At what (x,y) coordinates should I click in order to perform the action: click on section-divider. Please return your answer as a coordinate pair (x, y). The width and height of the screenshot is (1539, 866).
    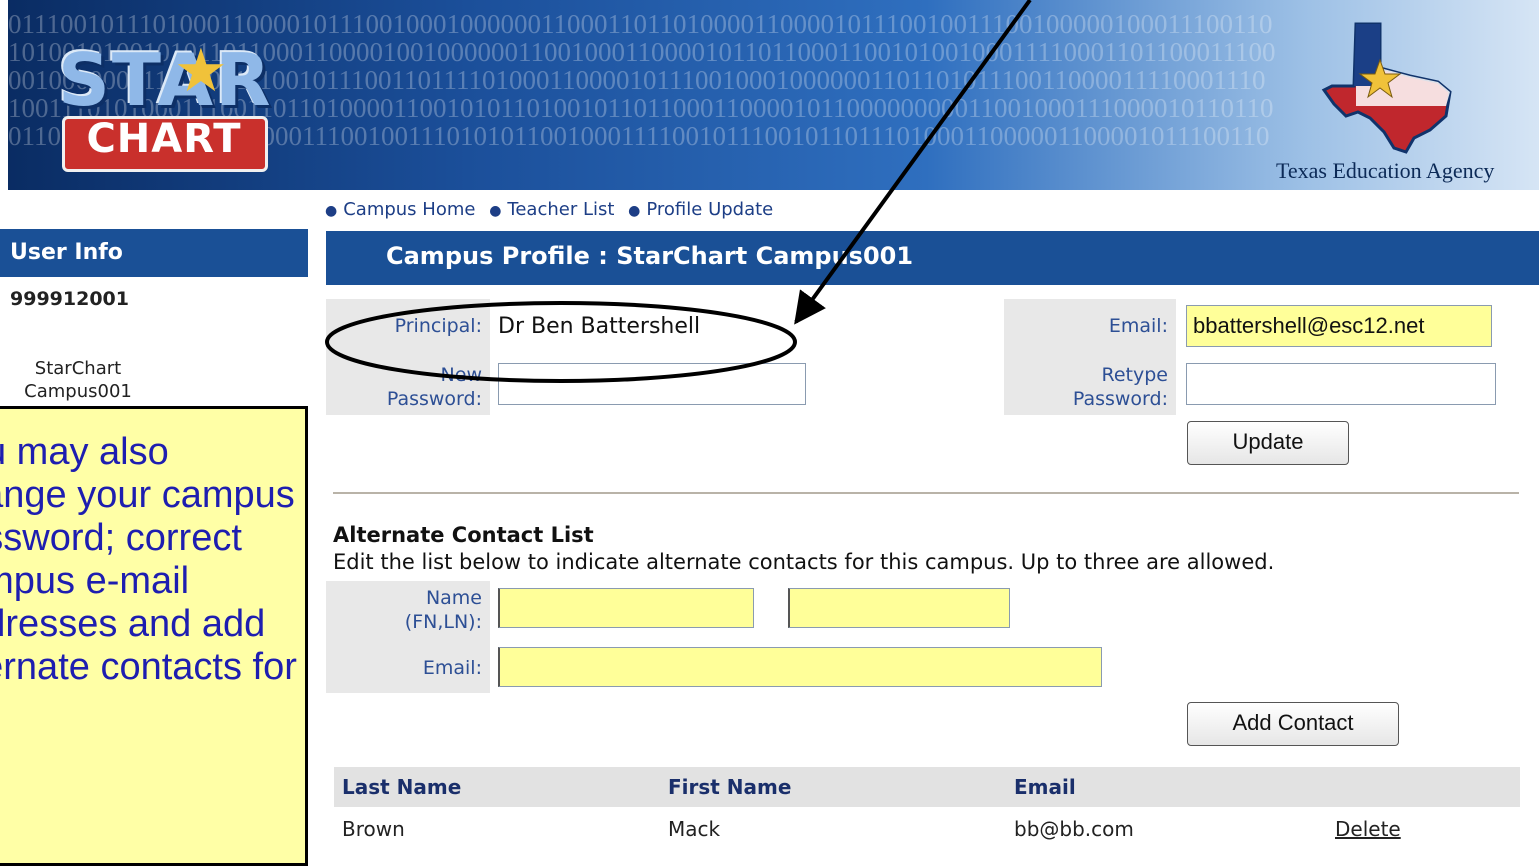
    Looking at the image, I should click on (926, 493).